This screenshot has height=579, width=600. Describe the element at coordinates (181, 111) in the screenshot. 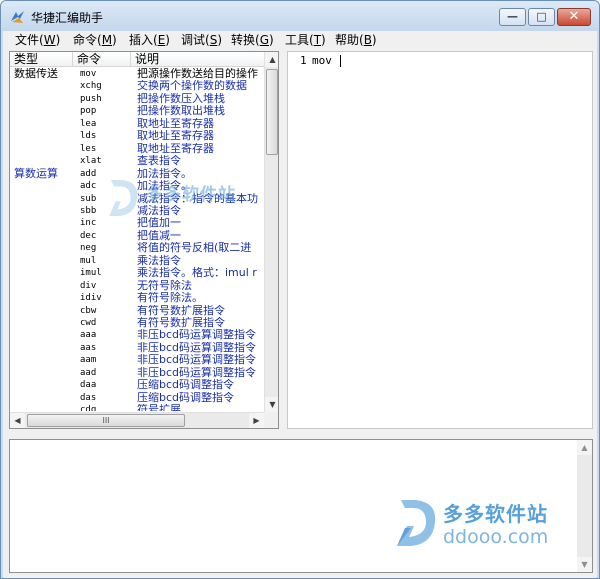

I see `row-description: 把操作数取出堆栈` at that location.